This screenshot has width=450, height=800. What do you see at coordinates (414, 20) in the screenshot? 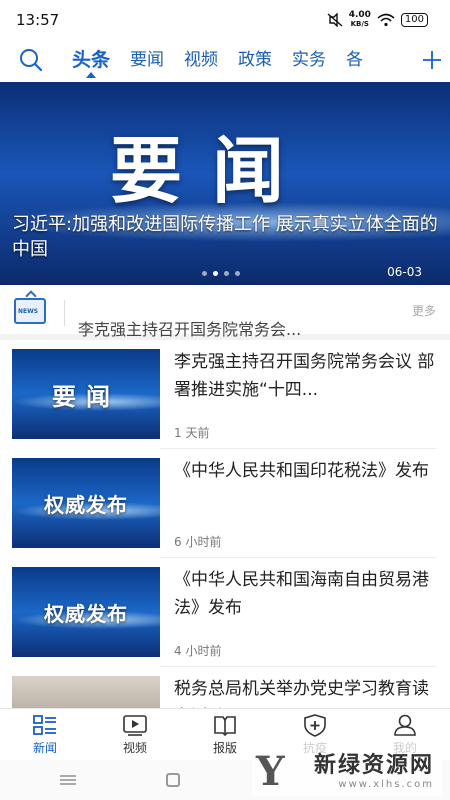
I see `battery-indicator: 100` at bounding box center [414, 20].